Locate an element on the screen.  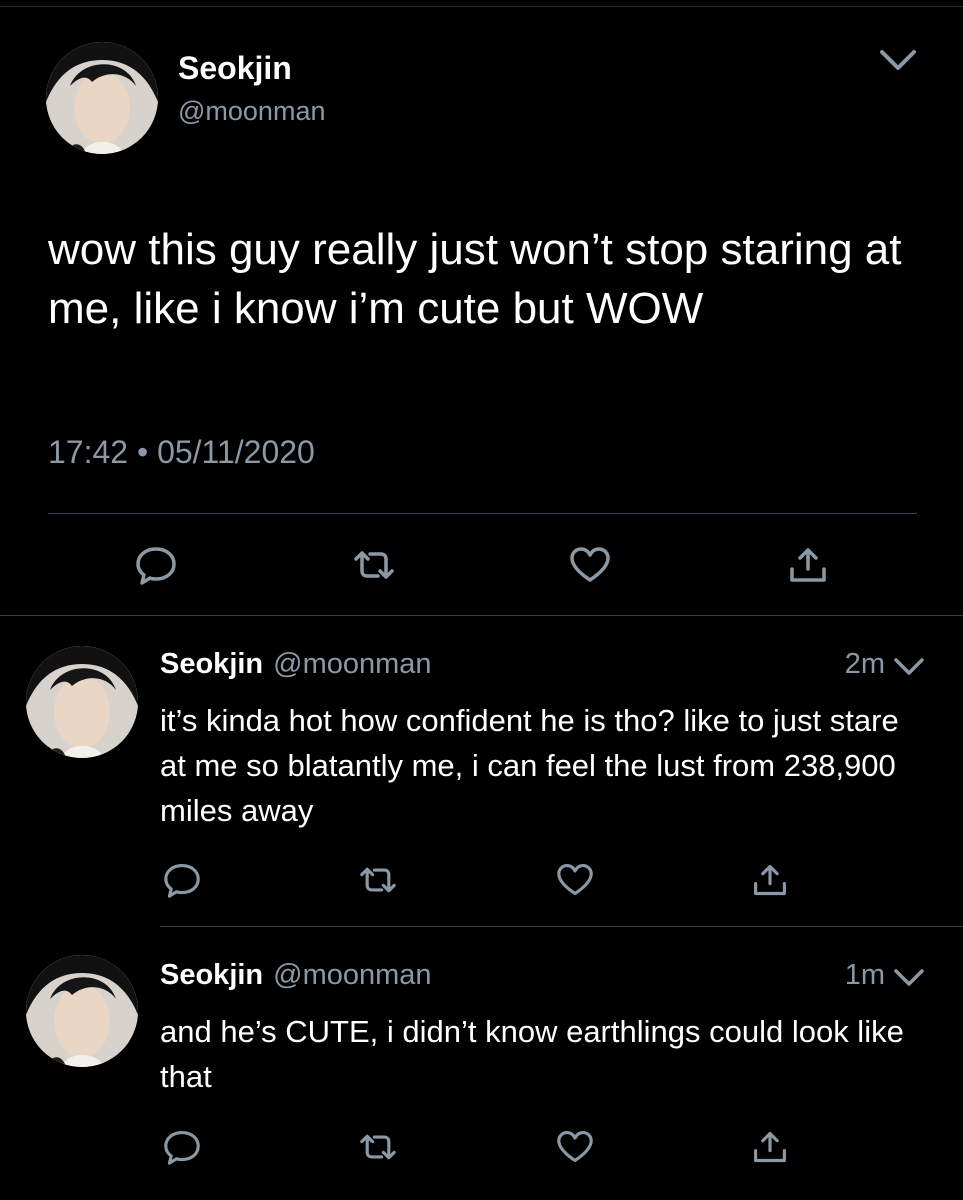
tweet-timestamp: 17:42 • 05/11/2020 is located at coordinates (181, 452).